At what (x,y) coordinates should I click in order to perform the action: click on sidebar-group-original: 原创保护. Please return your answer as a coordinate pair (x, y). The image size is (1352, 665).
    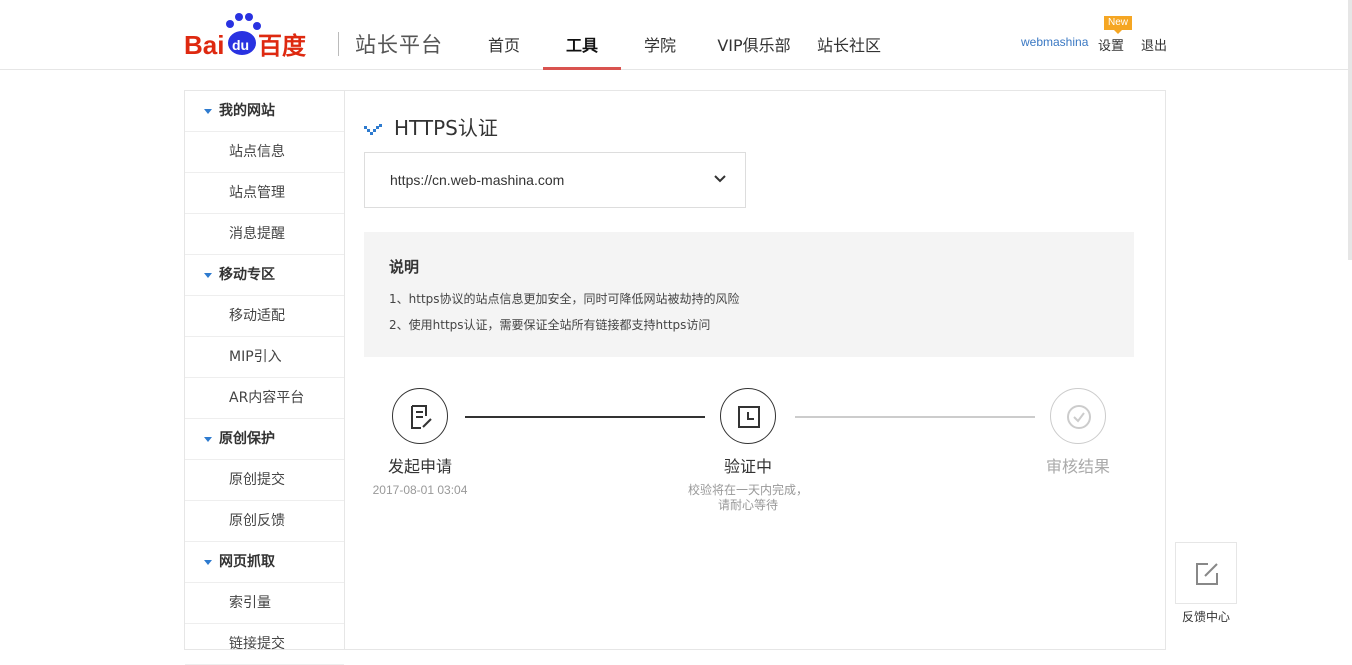
    Looking at the image, I should click on (264, 439).